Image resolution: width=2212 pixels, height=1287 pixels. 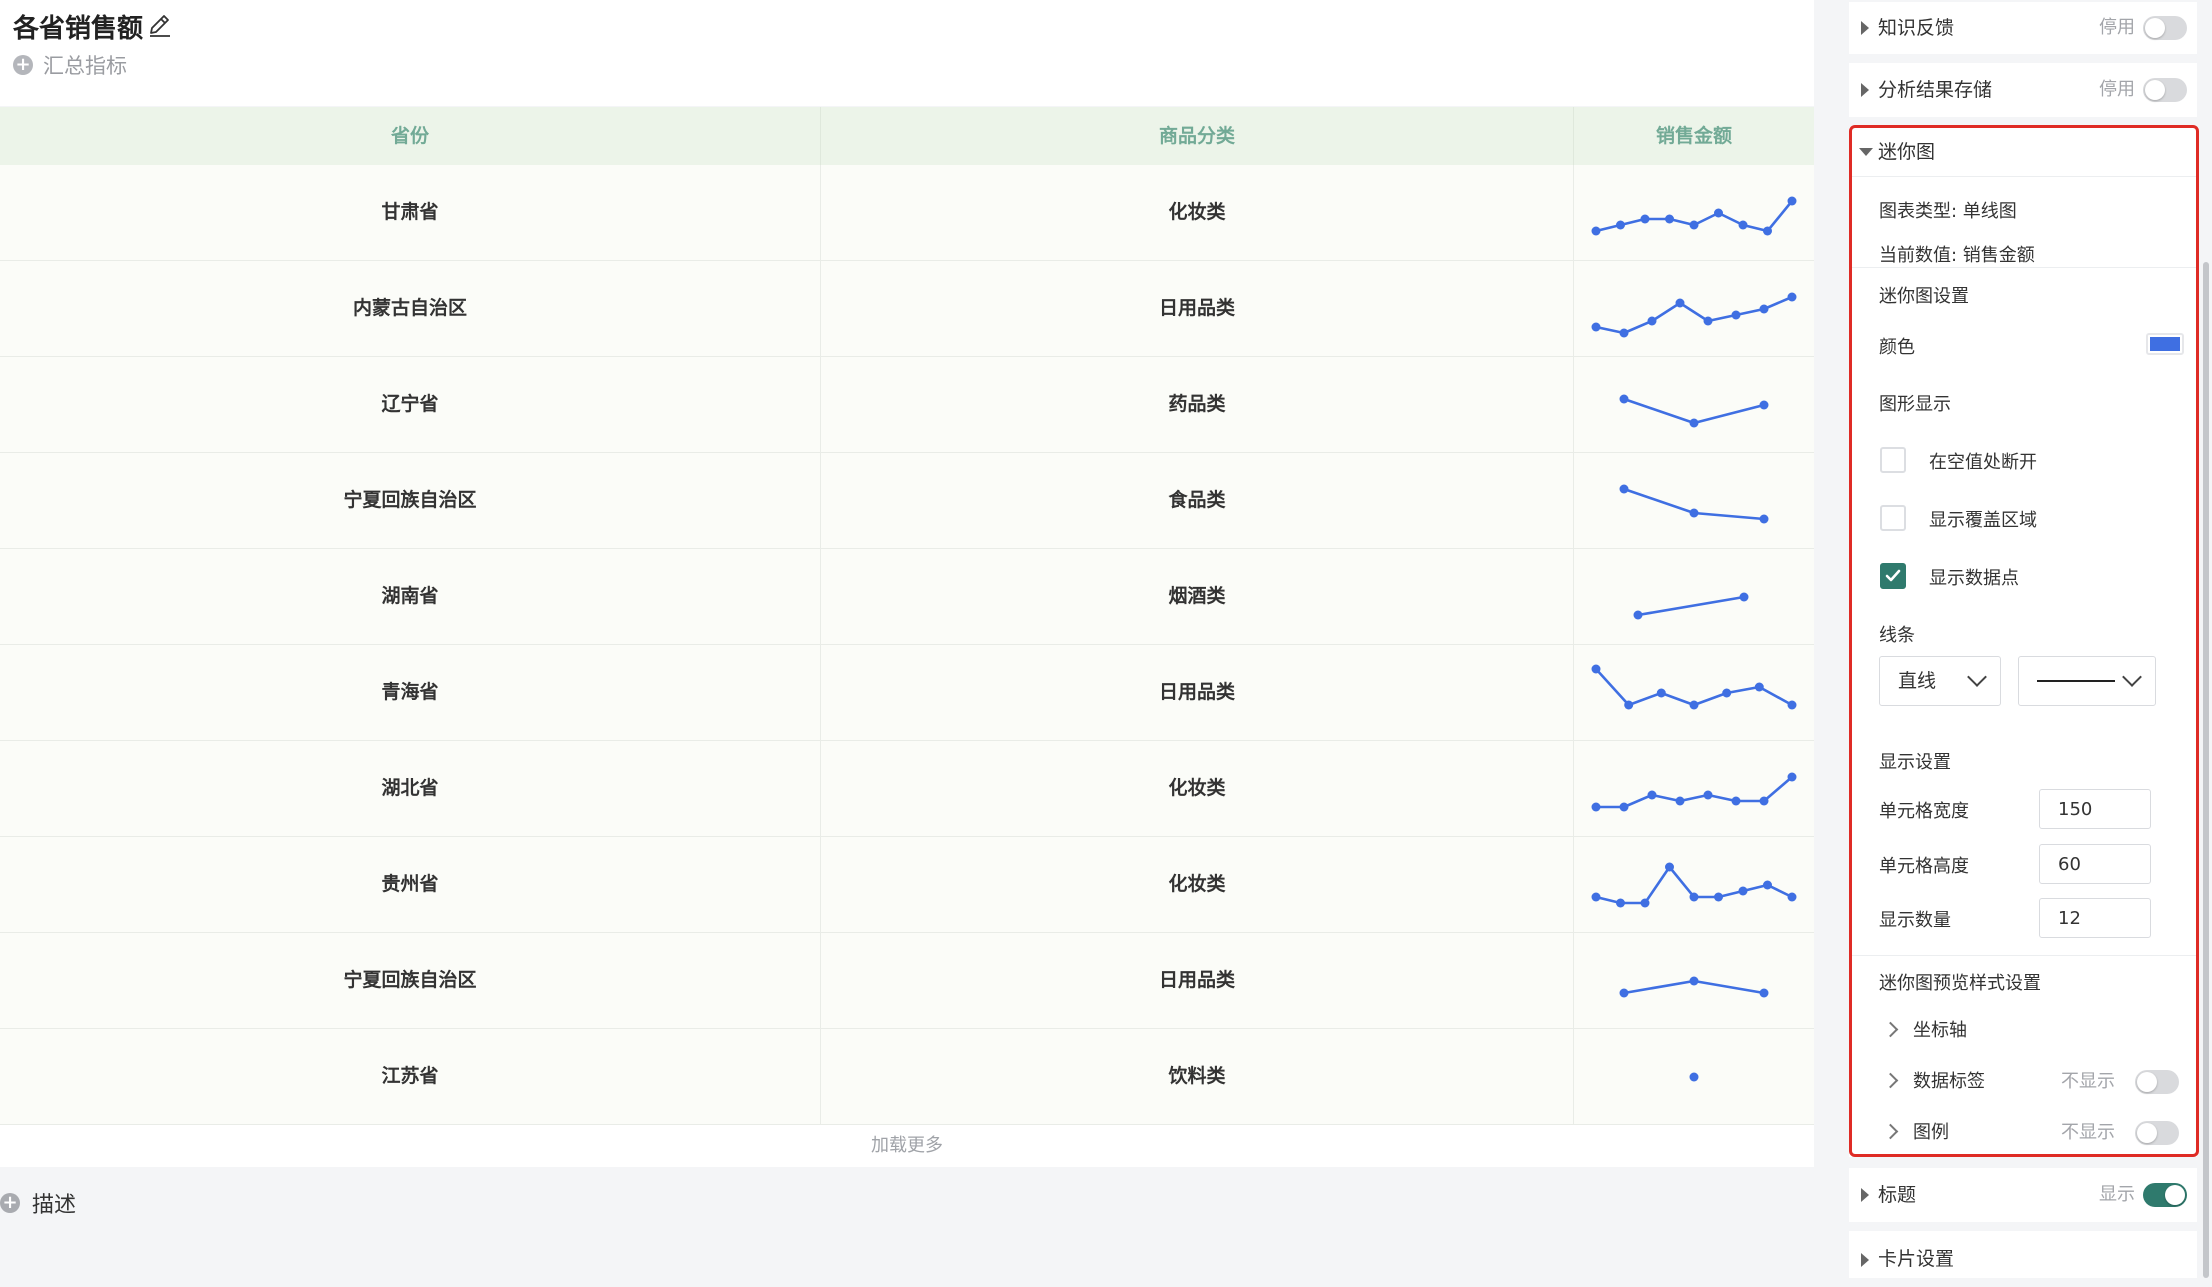 I want to click on chevron-right-icon, so click(x=1890, y=1080).